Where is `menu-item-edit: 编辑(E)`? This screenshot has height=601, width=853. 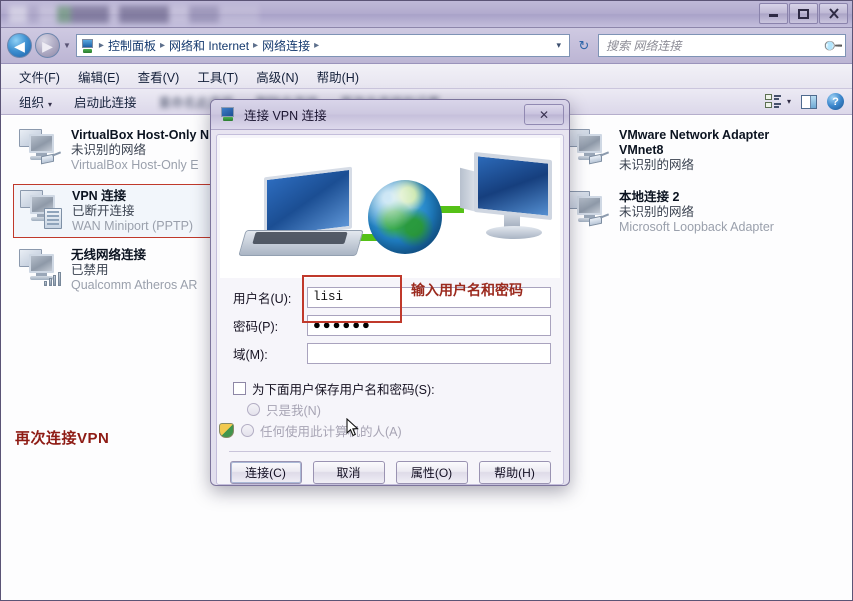 menu-item-edit: 编辑(E) is located at coordinates (99, 76).